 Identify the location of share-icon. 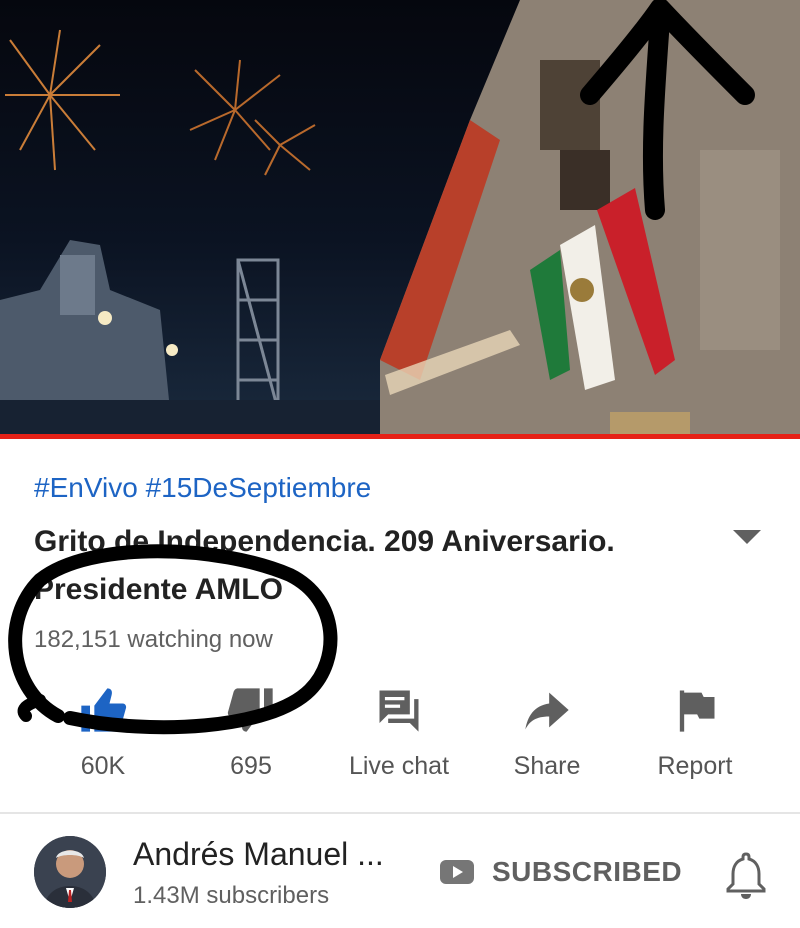
(547, 711).